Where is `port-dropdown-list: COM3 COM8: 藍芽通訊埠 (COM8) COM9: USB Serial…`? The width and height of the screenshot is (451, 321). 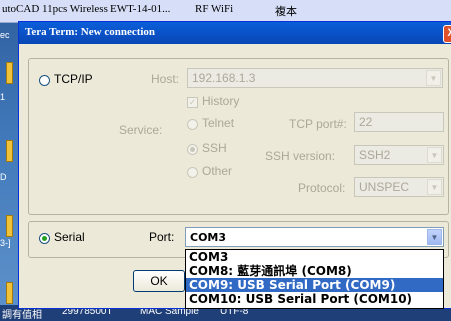
port-dropdown-list: COM3 COM8: 藍芽通訊埠 (COM8) COM9: USB Serial… is located at coordinates (314, 279).